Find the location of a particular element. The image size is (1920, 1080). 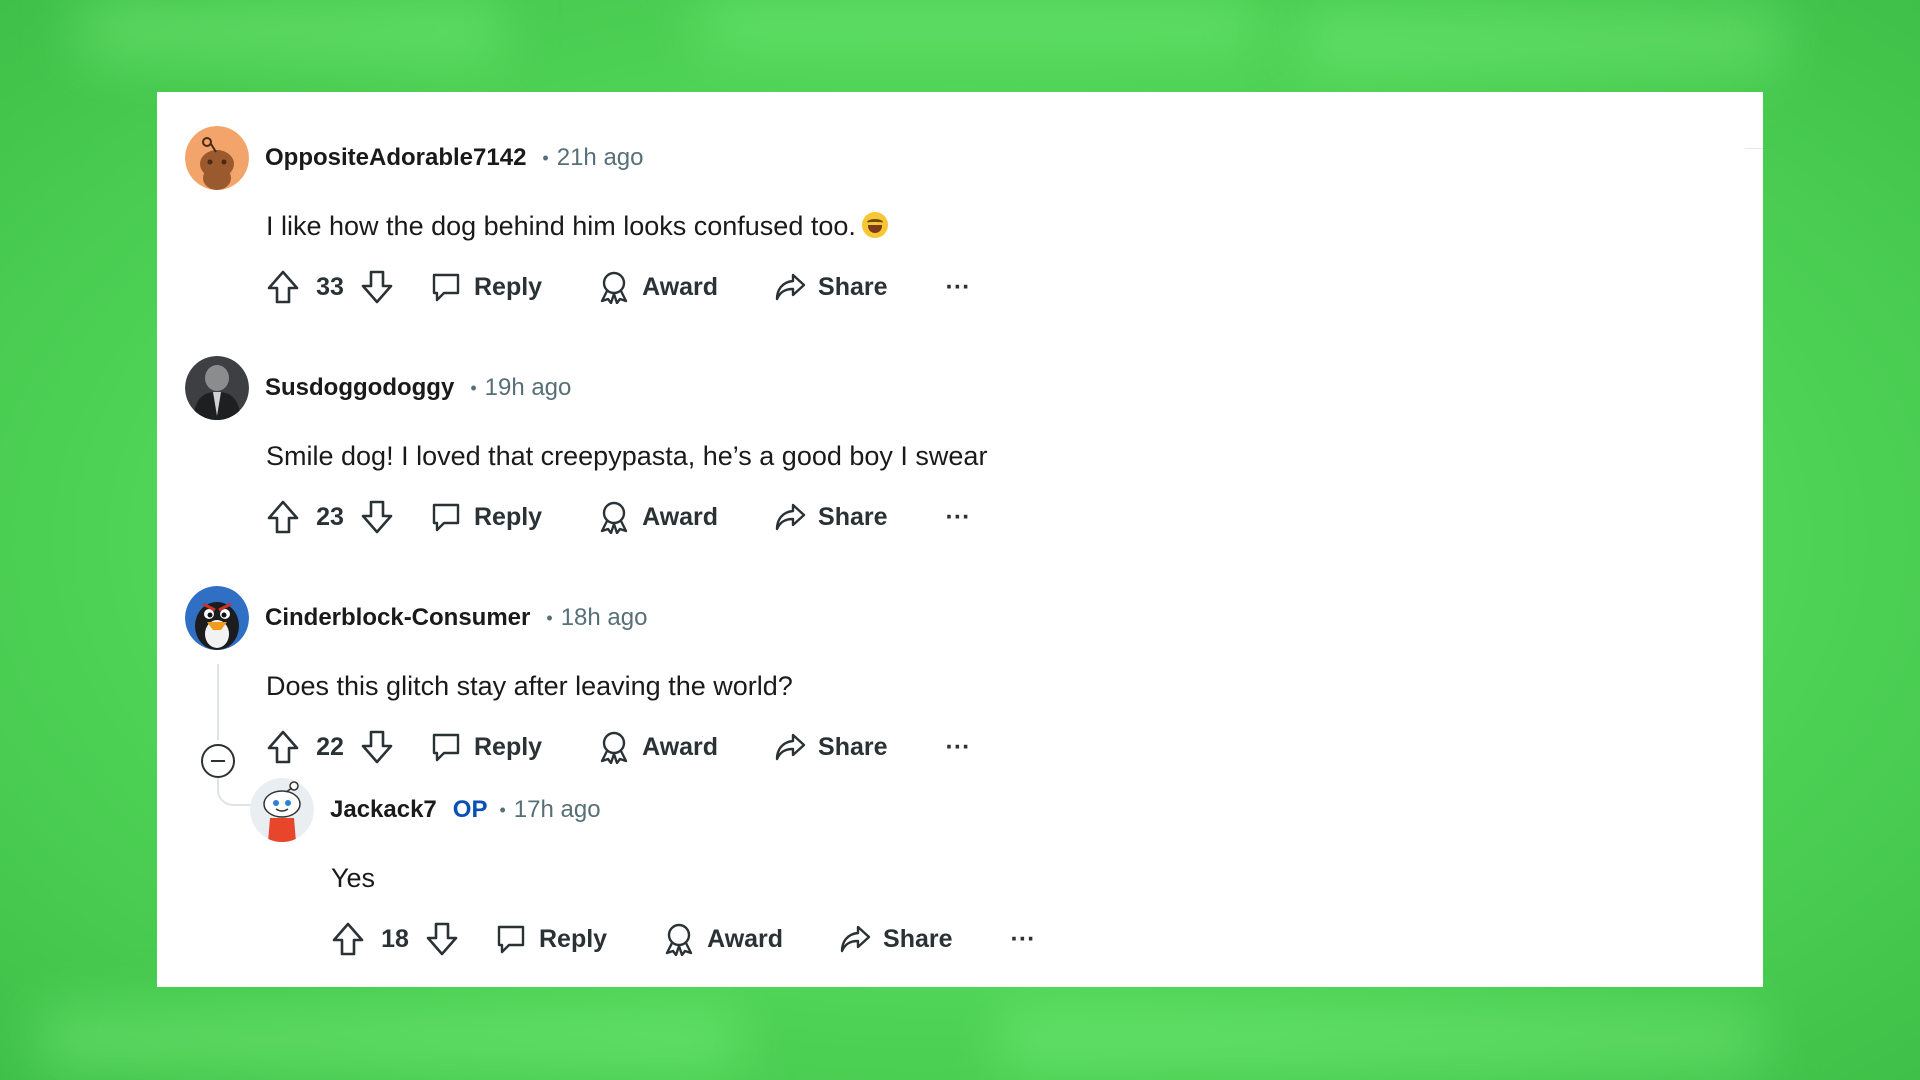

vote-count: 22 is located at coordinates (330, 746).